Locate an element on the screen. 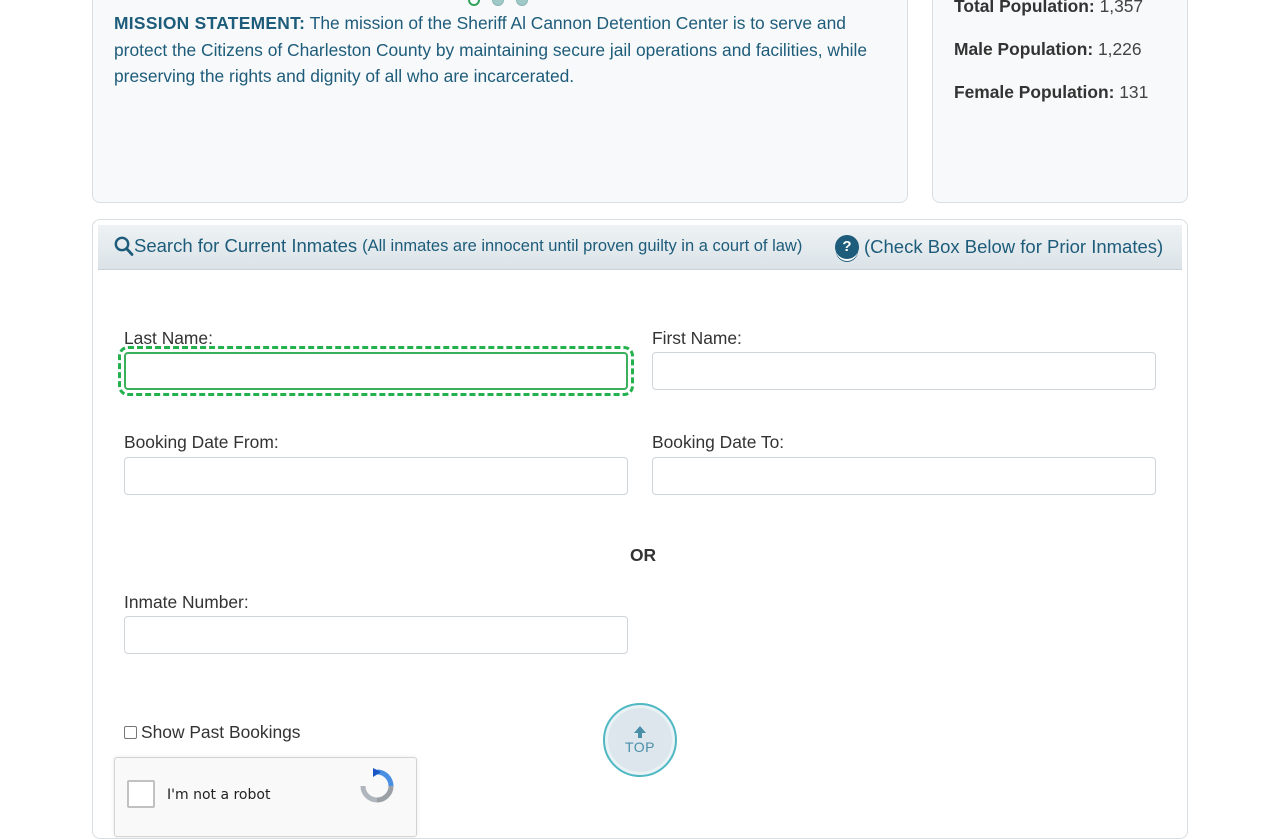 This screenshot has height=839, width=1280. male-population: Male Population: 1,226 is located at coordinates (1048, 49).